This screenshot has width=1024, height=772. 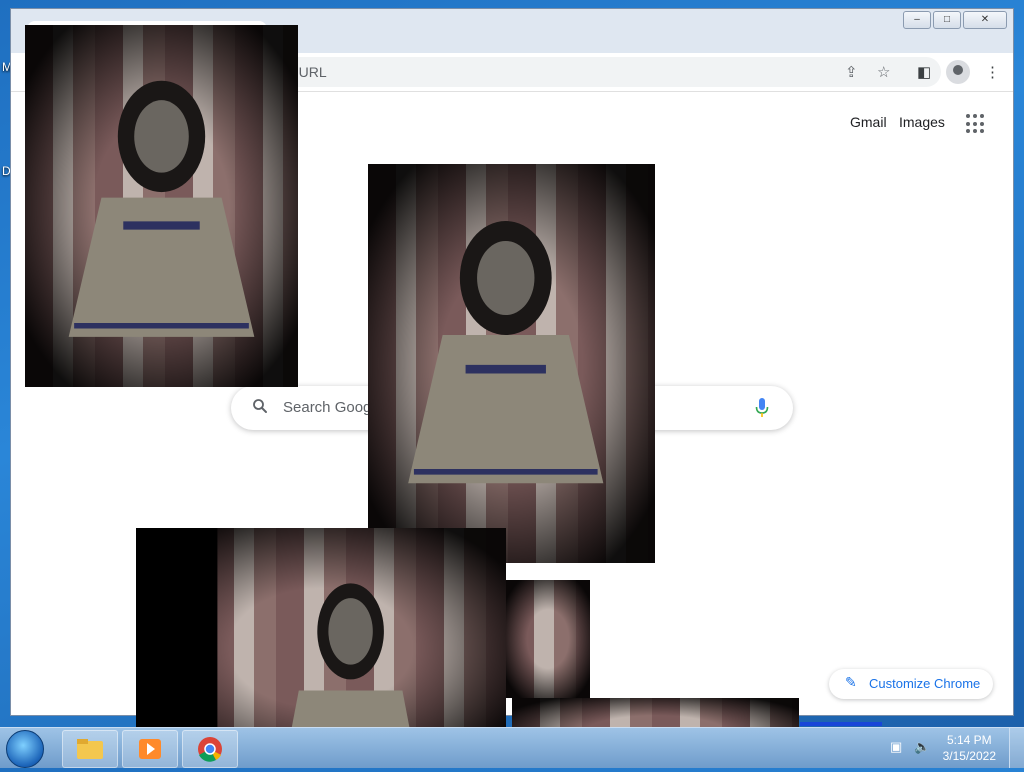 I want to click on window-controls: – □ ✕, so click(x=955, y=20).